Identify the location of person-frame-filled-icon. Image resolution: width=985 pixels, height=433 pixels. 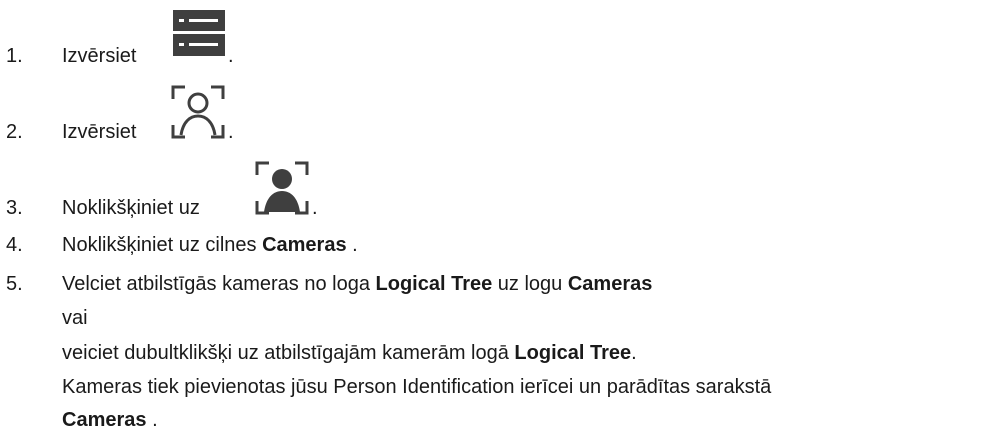
(282, 188).